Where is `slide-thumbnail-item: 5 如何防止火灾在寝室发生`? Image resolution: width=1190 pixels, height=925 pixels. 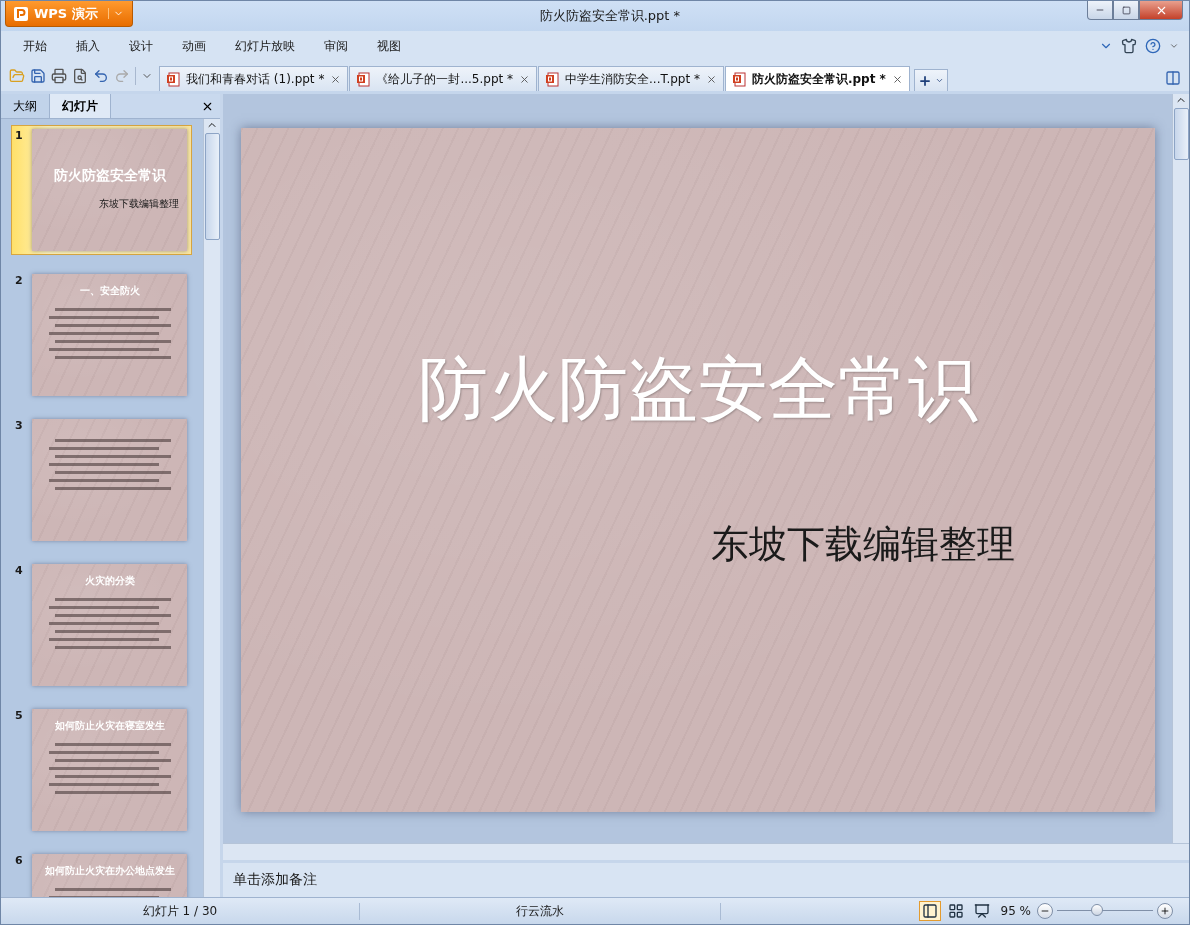
slide-thumbnail-item: 5 如何防止火灾在寝室发生 is located at coordinates (101, 770).